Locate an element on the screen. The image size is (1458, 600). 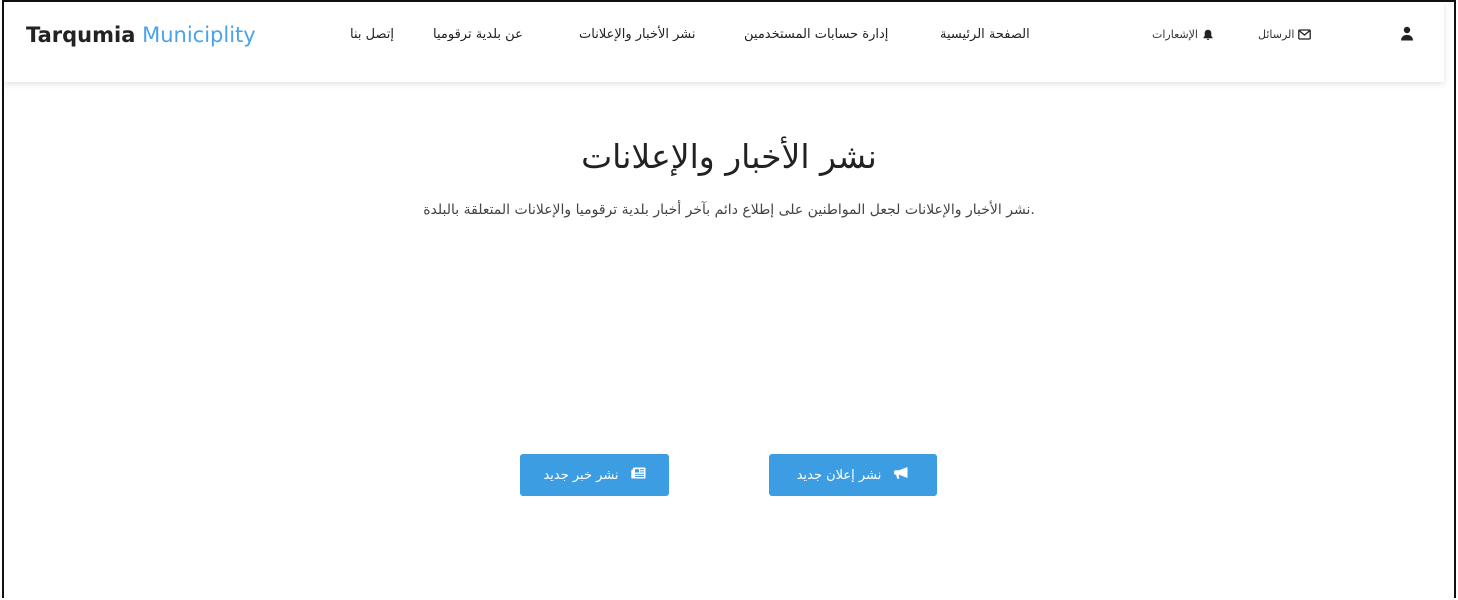
envelope-icon is located at coordinates (1305, 34).